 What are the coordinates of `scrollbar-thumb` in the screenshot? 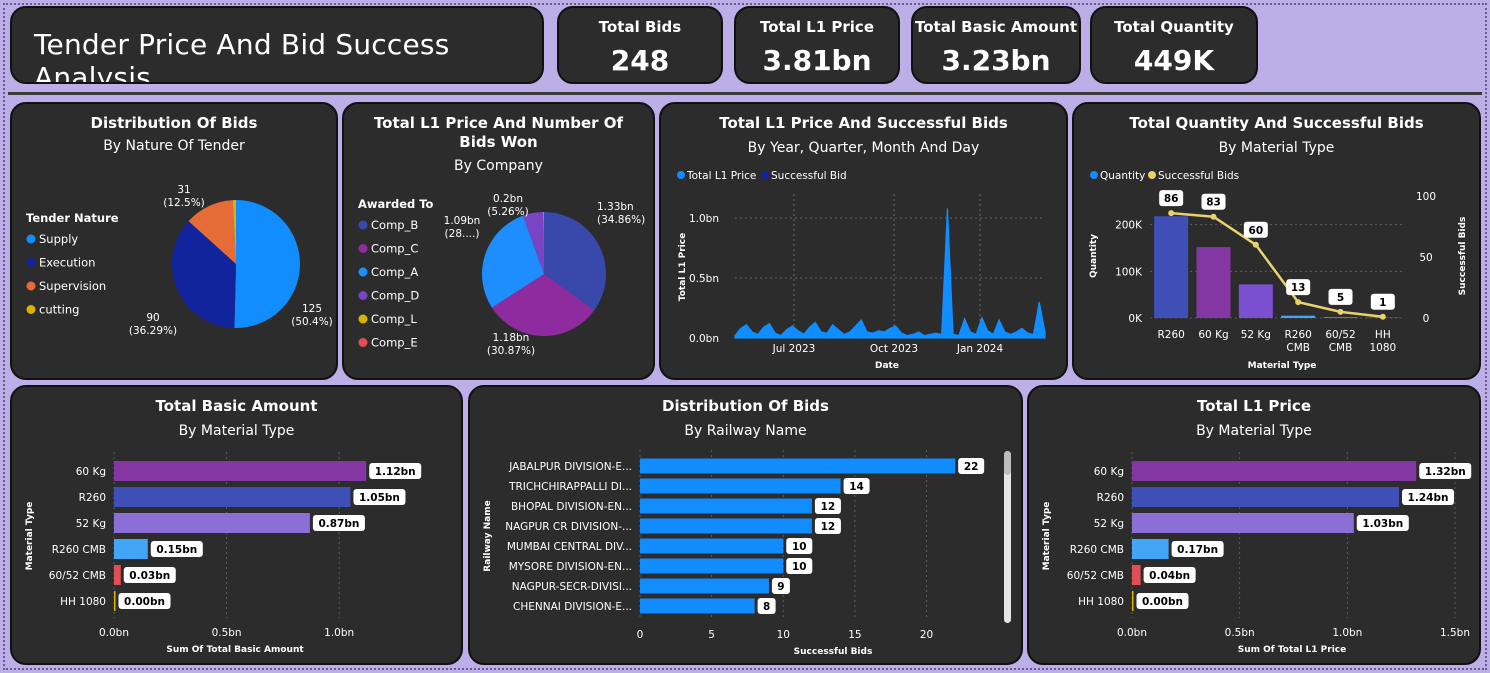 It's located at (1007, 463).